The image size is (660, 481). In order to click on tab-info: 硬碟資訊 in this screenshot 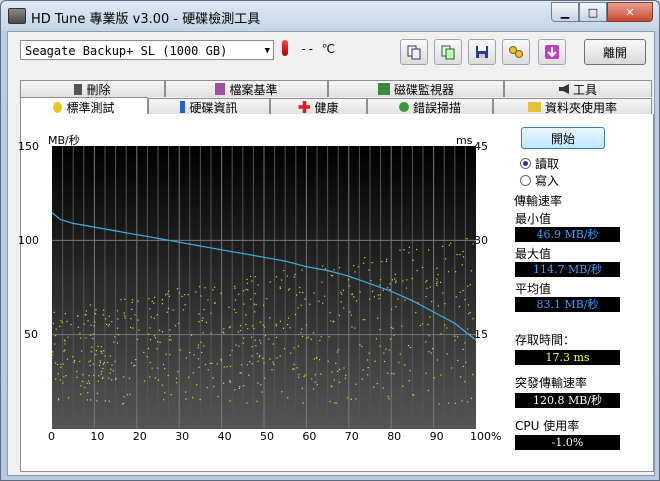, I will do `click(209, 106)`.